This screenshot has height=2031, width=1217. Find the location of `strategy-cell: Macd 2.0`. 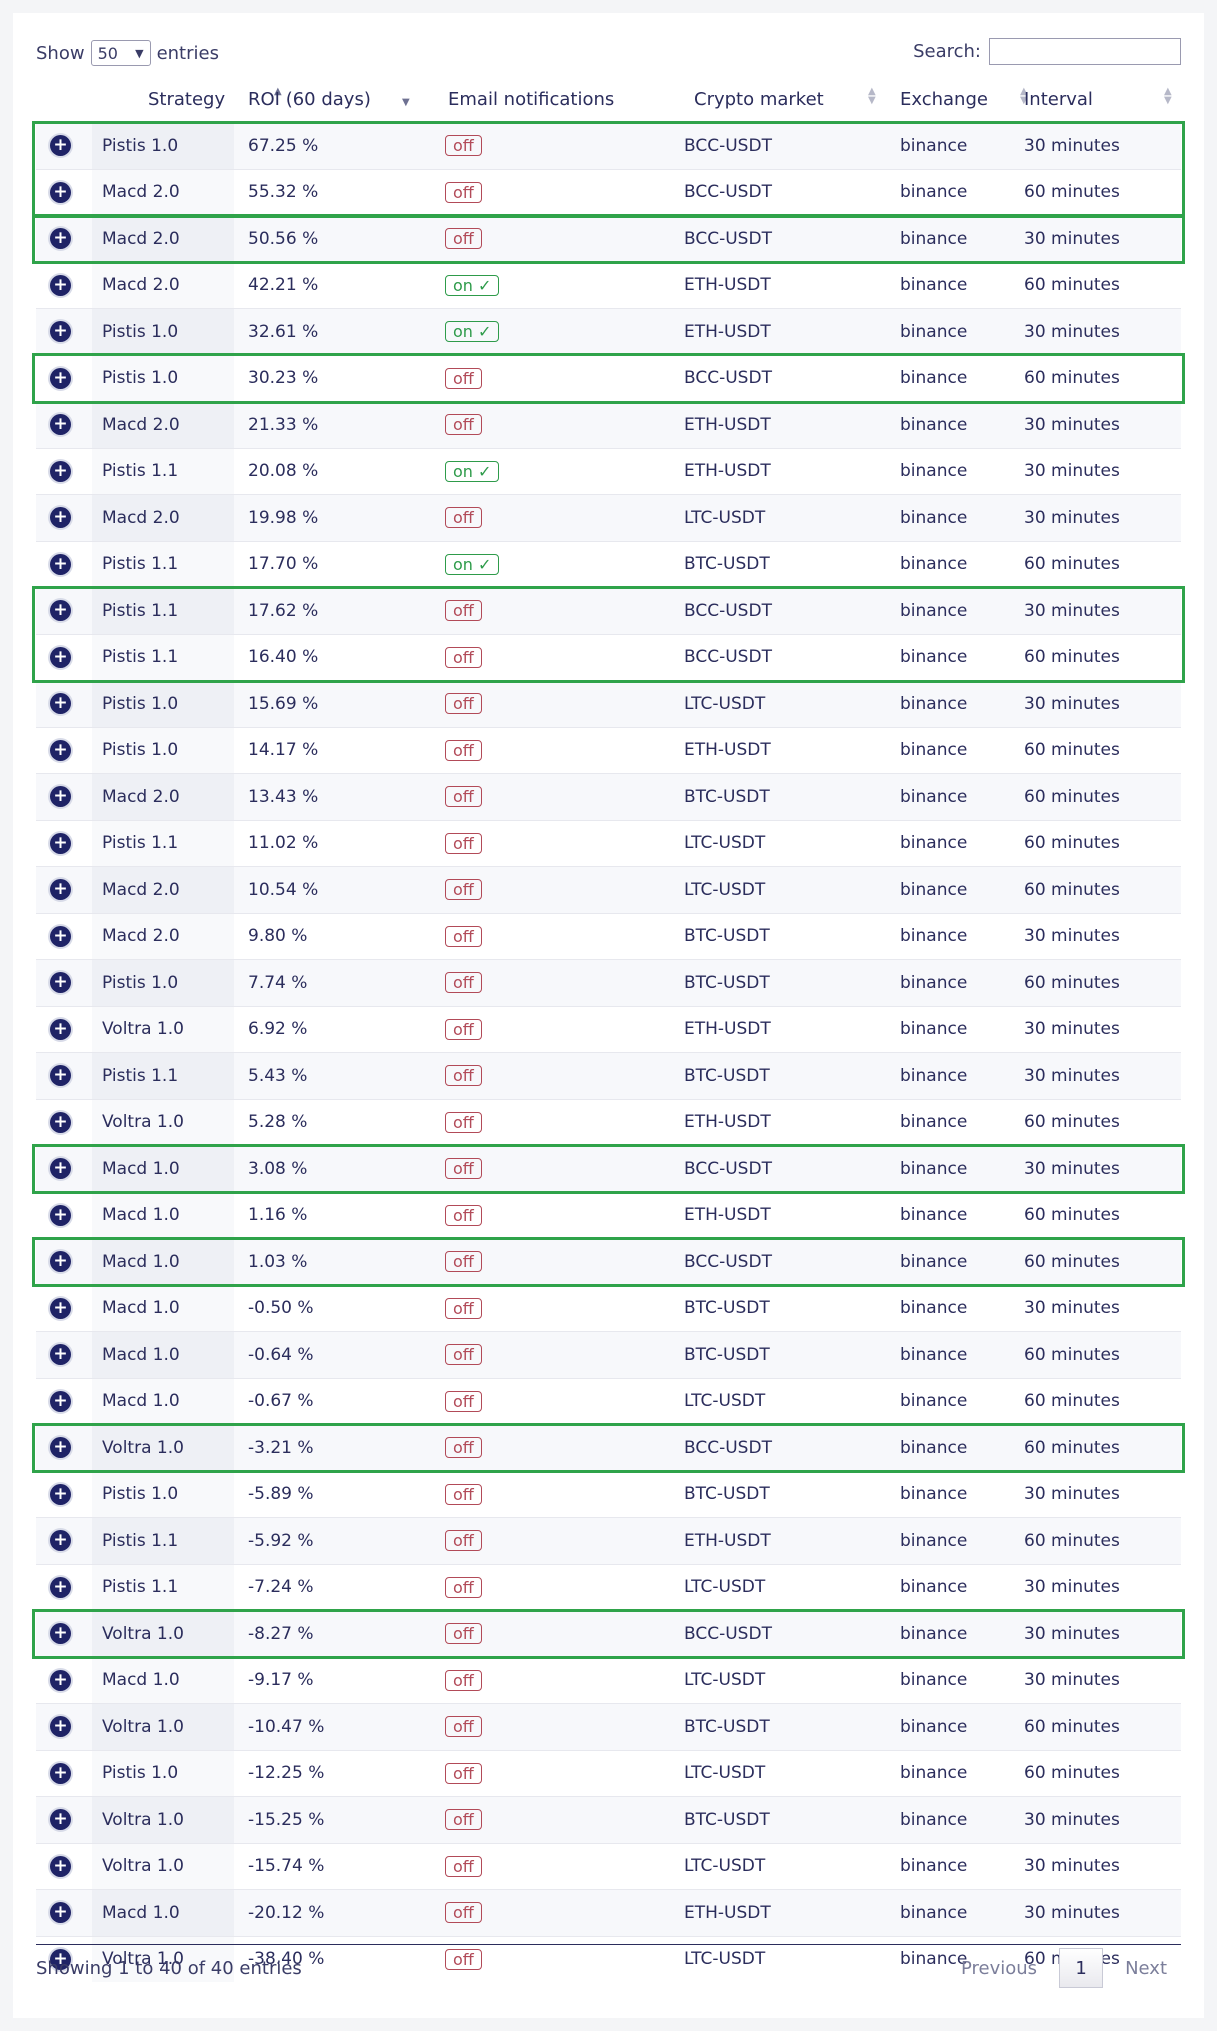

strategy-cell: Macd 2.0 is located at coordinates (163, 796).